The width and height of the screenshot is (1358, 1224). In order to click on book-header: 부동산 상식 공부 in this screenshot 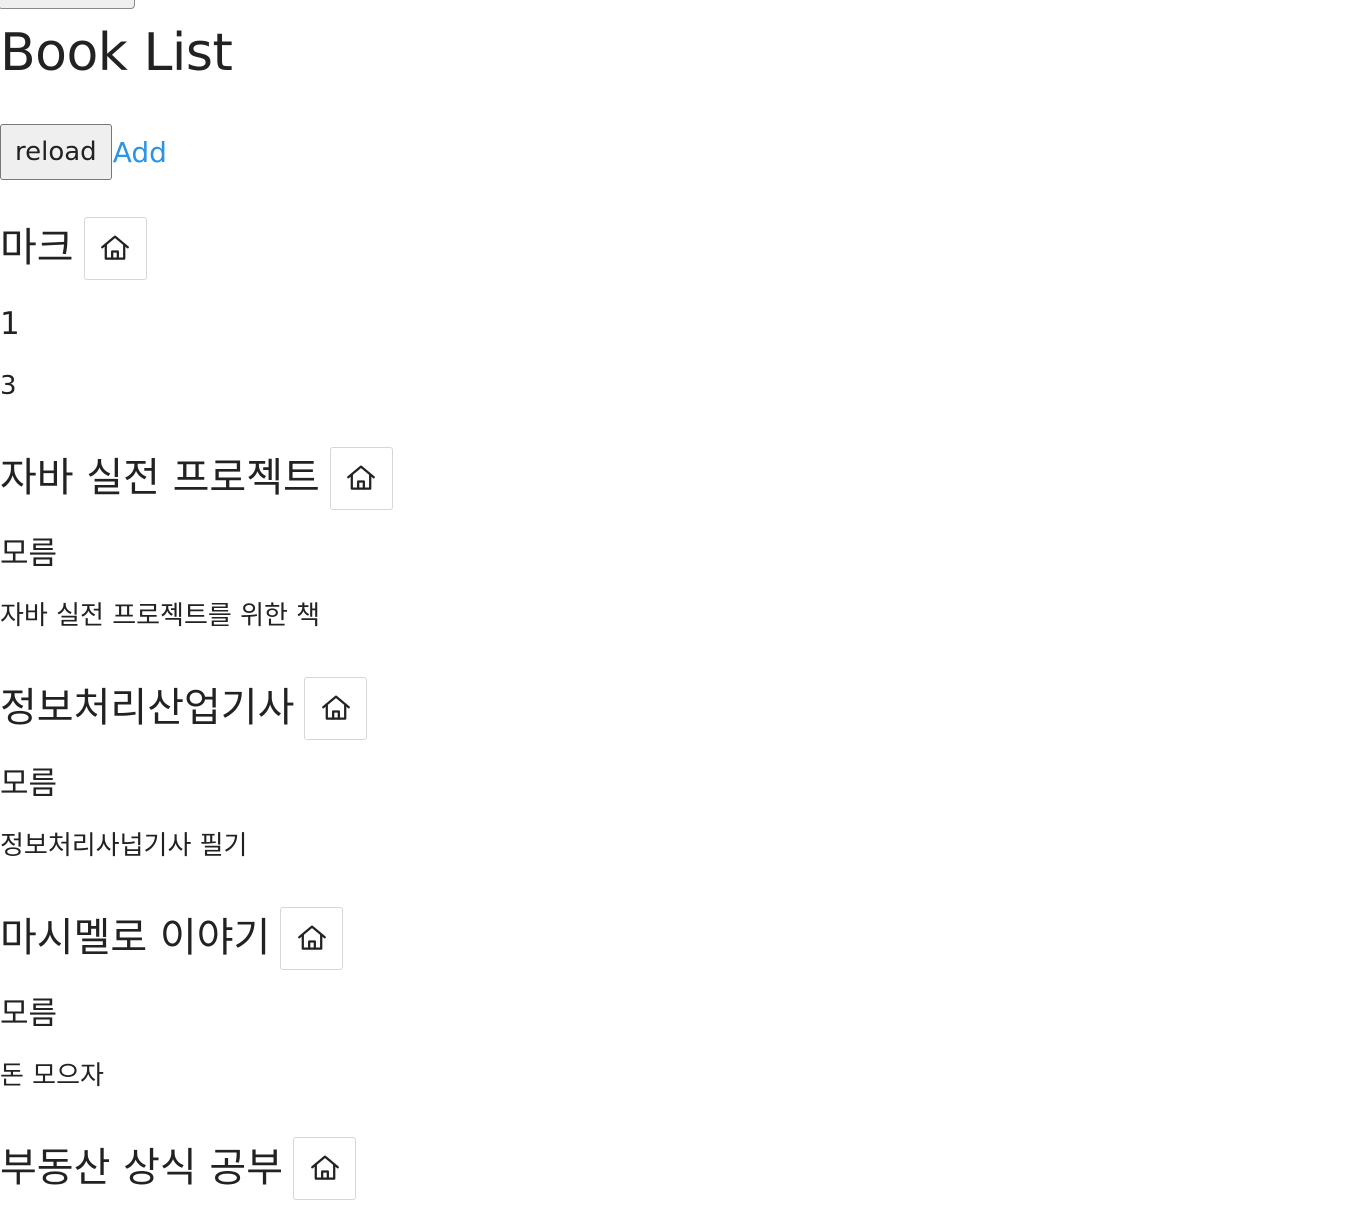, I will do `click(178, 1168)`.